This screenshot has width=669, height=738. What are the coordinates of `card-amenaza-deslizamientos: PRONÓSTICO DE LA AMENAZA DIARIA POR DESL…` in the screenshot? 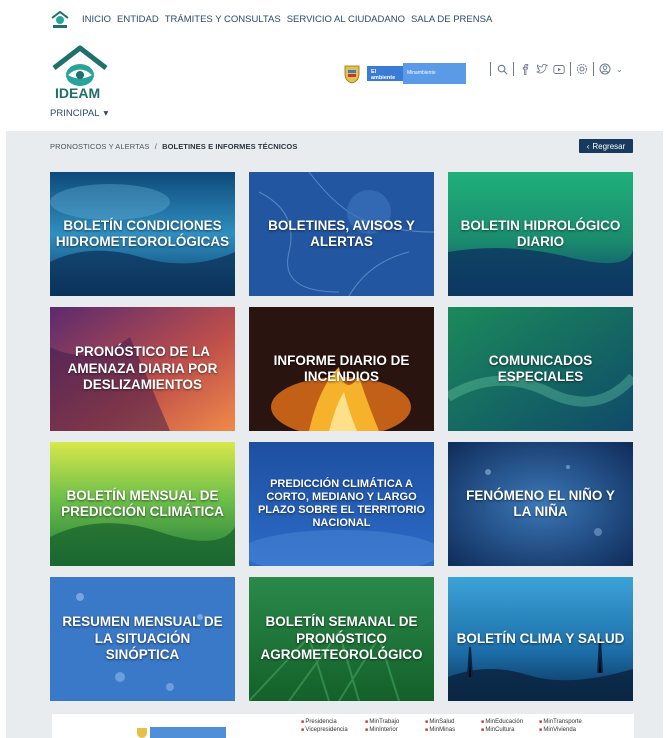 It's located at (142, 369).